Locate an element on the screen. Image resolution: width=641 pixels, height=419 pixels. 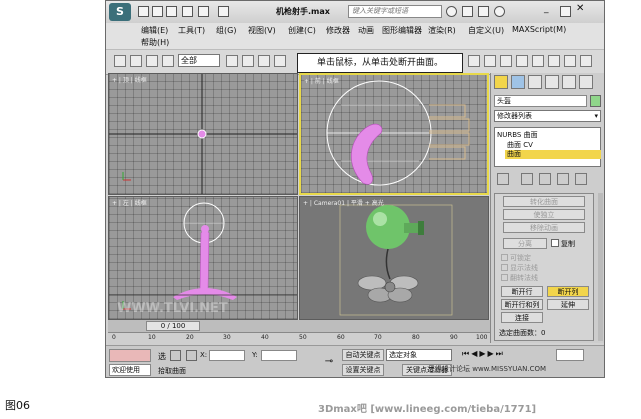
go-to-start-icon: ⏮ is located at coordinates (466, 353).